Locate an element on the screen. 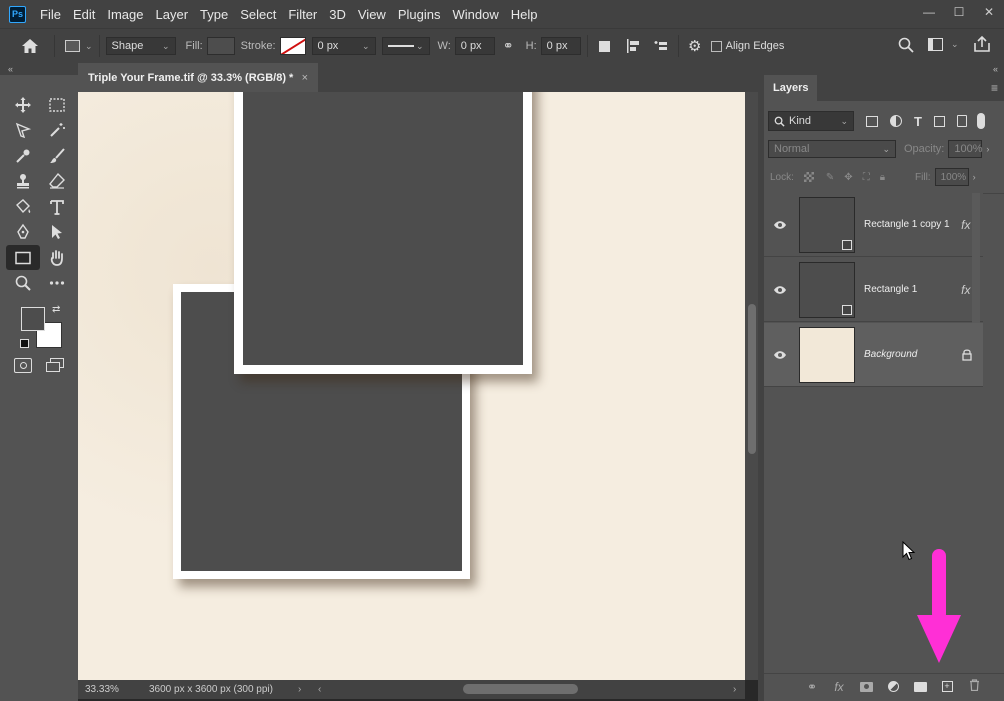 The image size is (1004, 701). hand-tool is located at coordinates (57, 257).